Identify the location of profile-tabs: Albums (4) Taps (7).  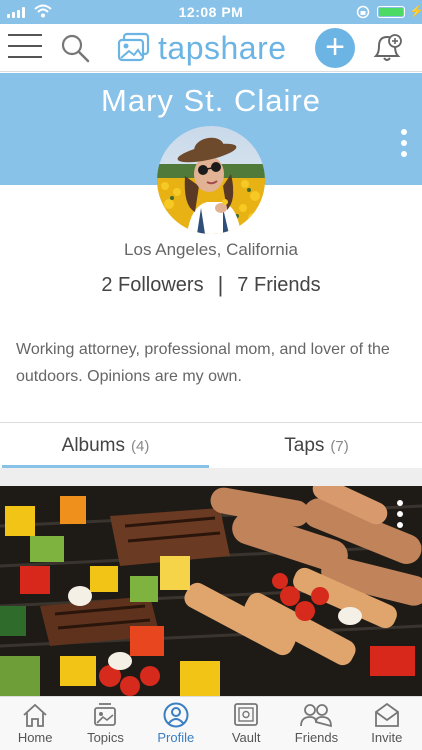
(211, 445).